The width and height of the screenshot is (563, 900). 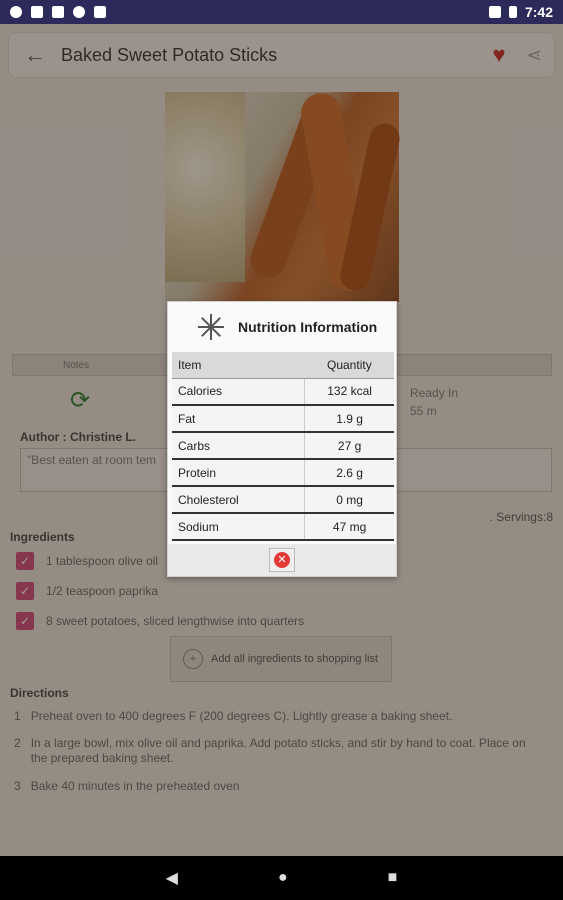 What do you see at coordinates (349, 527) in the screenshot?
I see `nutrient-quantity: 47 mg` at bounding box center [349, 527].